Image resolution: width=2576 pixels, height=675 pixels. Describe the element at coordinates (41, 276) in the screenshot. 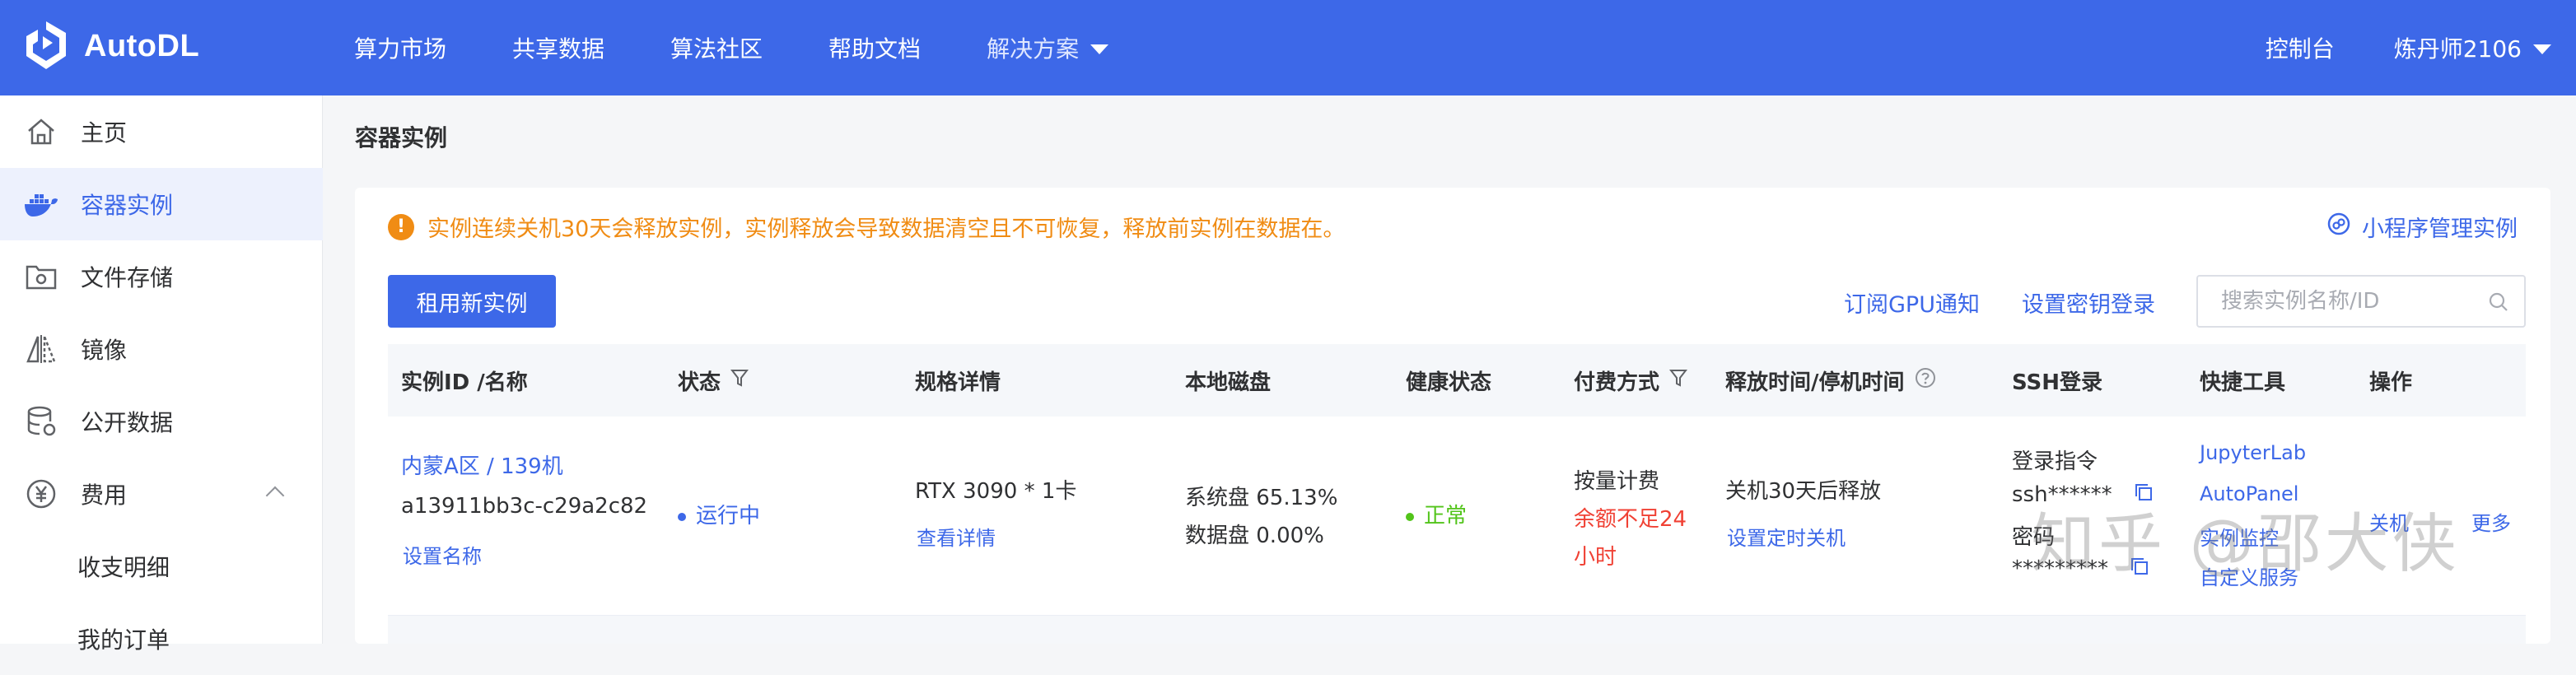

I see `storage-icon` at that location.